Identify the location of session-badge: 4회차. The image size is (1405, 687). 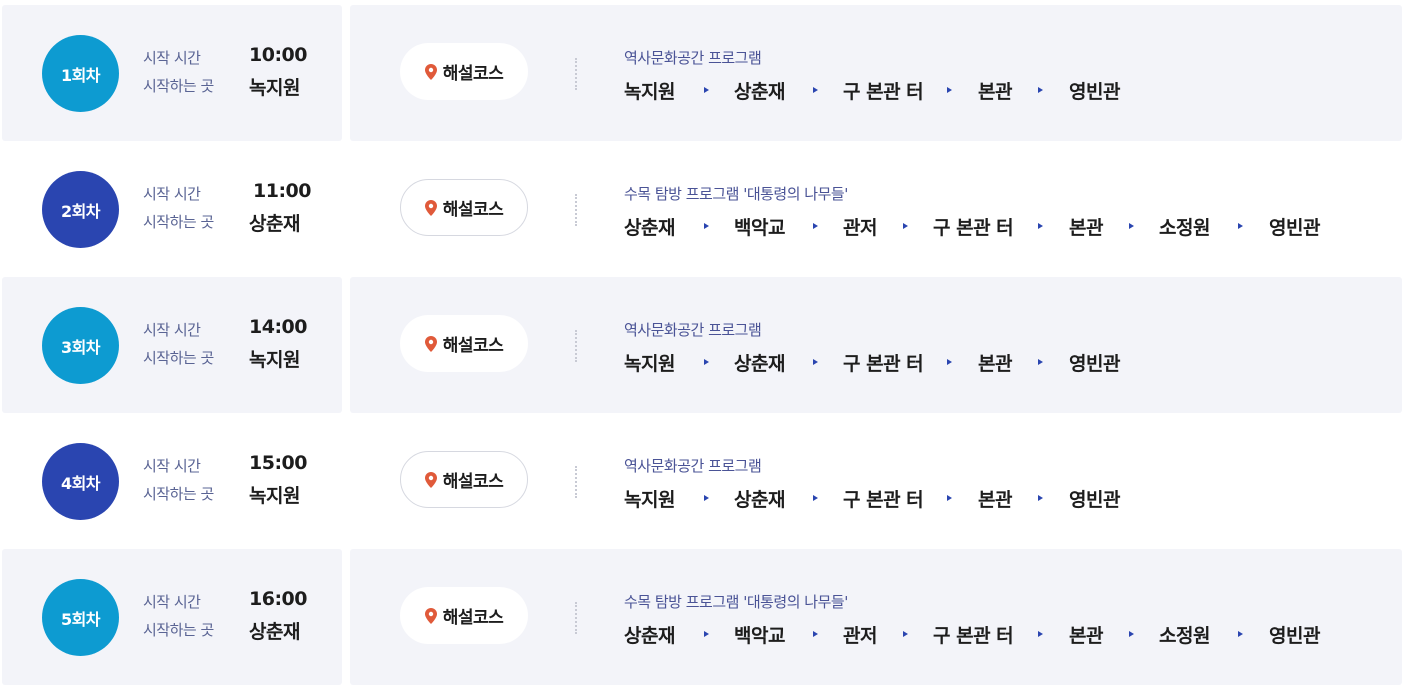
(80, 481).